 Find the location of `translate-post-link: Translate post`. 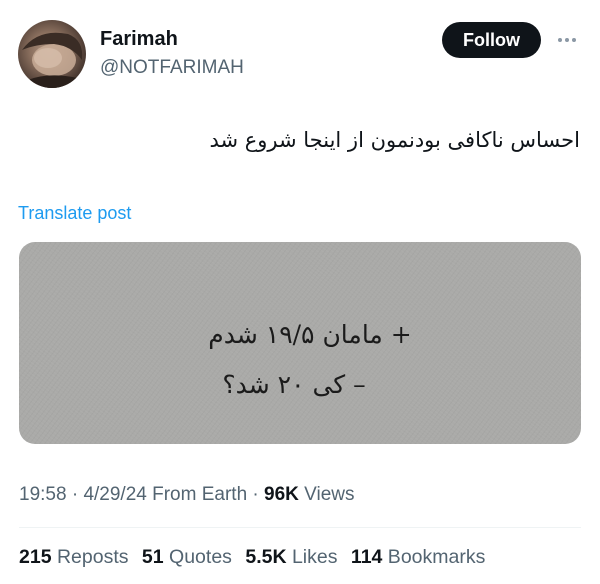

translate-post-link: Translate post is located at coordinates (74, 213).